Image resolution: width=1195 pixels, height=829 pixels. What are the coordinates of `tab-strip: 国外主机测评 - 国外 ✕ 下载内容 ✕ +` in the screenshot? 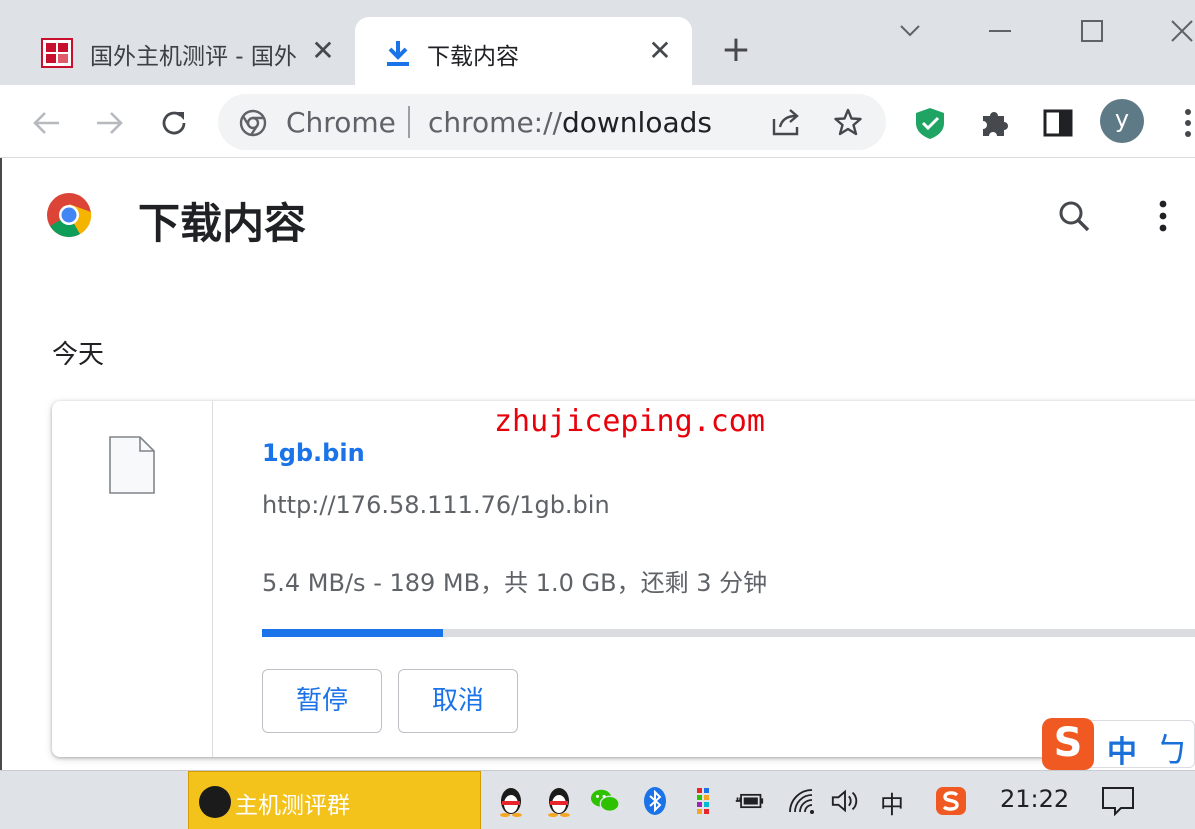 It's located at (597, 42).